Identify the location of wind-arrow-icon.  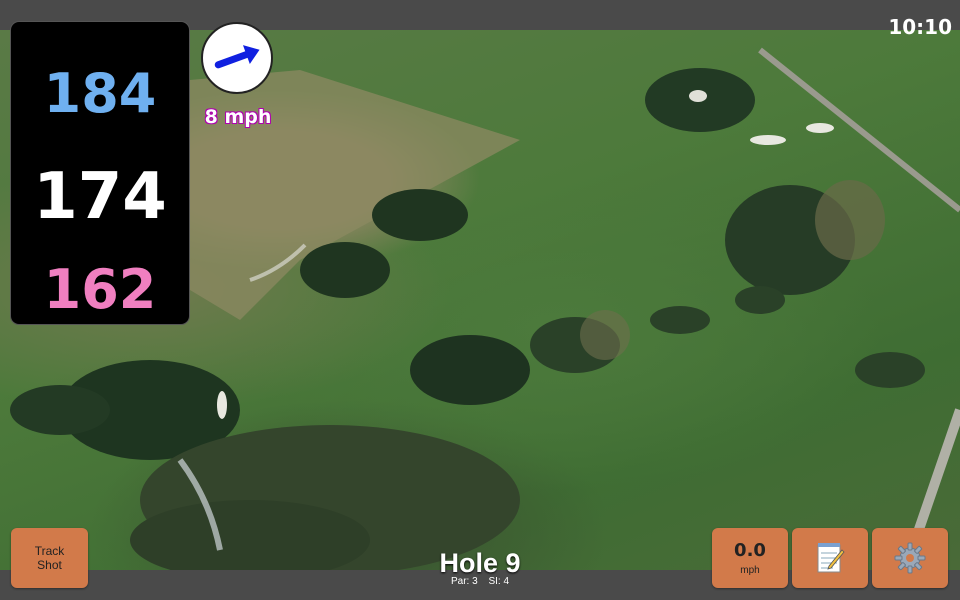
(237, 57).